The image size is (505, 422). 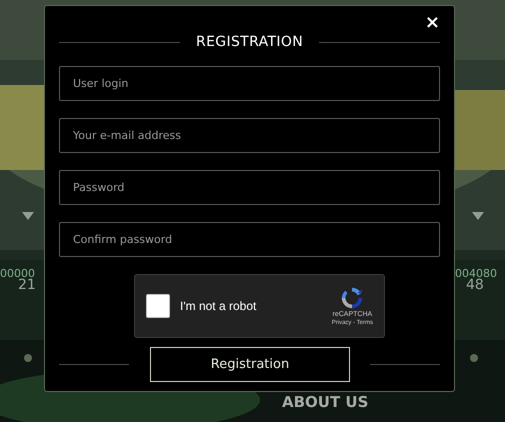 What do you see at coordinates (17, 273) in the screenshot?
I see `ticker-text: 00000` at bounding box center [17, 273].